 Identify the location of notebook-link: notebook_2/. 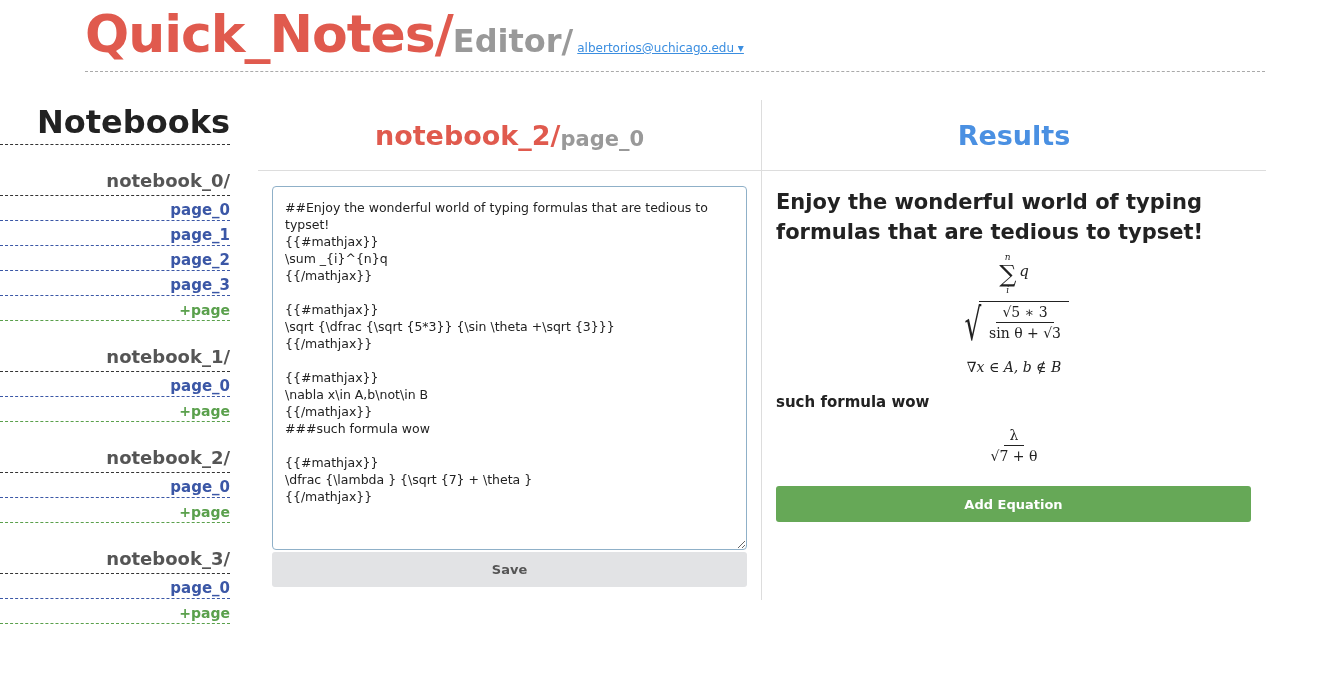
(115, 458).